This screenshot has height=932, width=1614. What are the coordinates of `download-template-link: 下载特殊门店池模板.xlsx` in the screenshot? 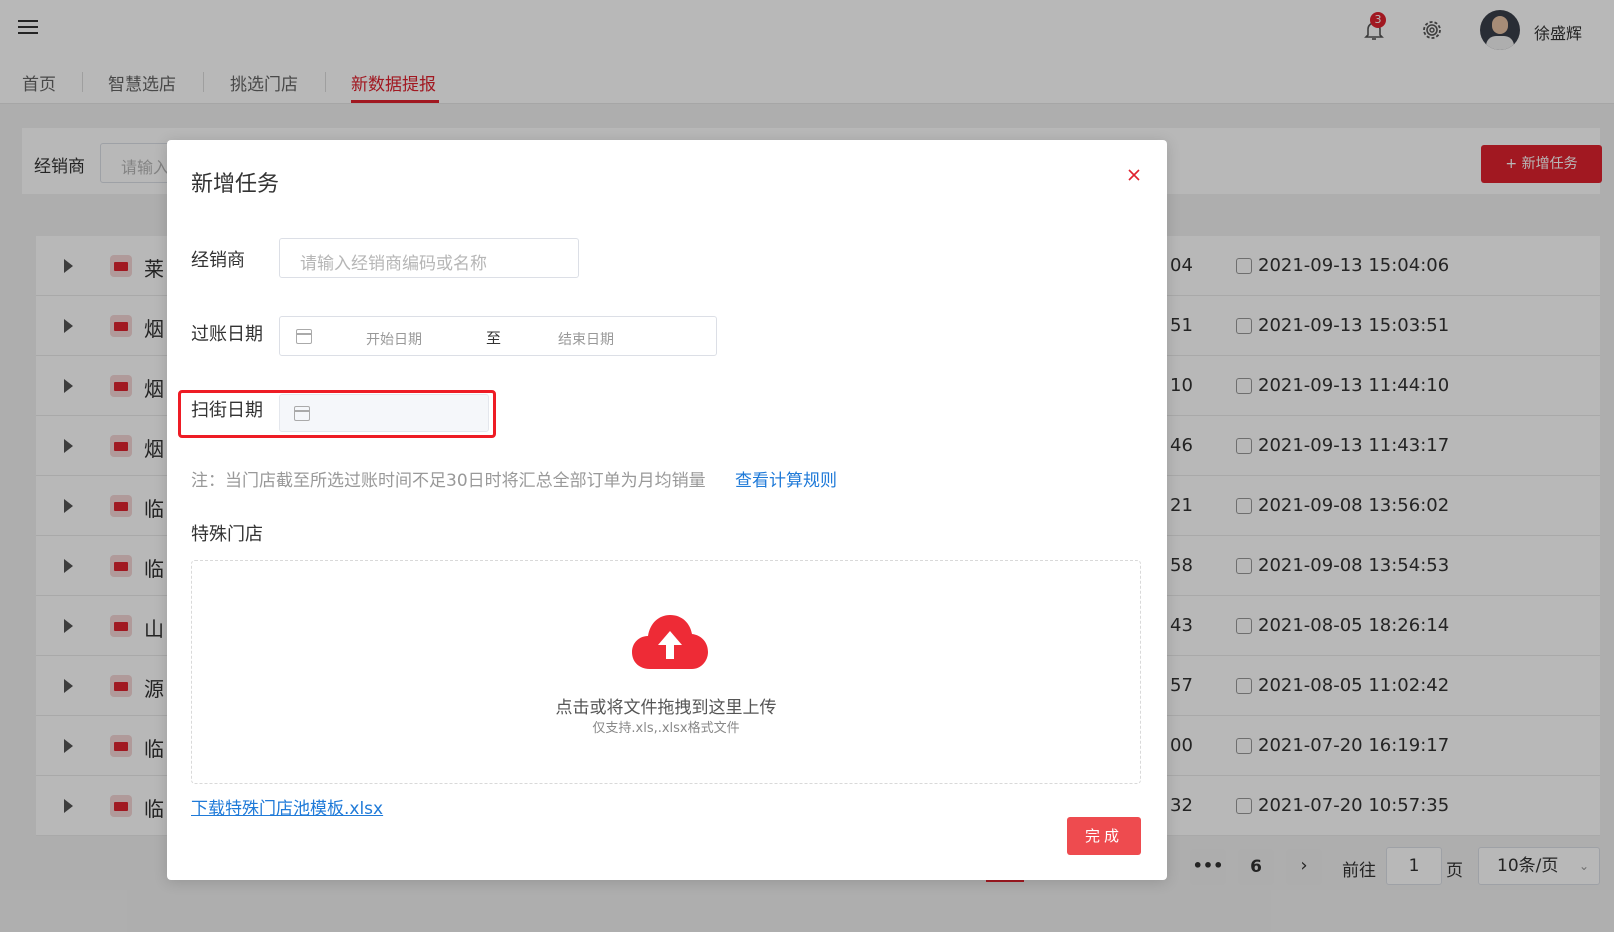 It's located at (287, 806).